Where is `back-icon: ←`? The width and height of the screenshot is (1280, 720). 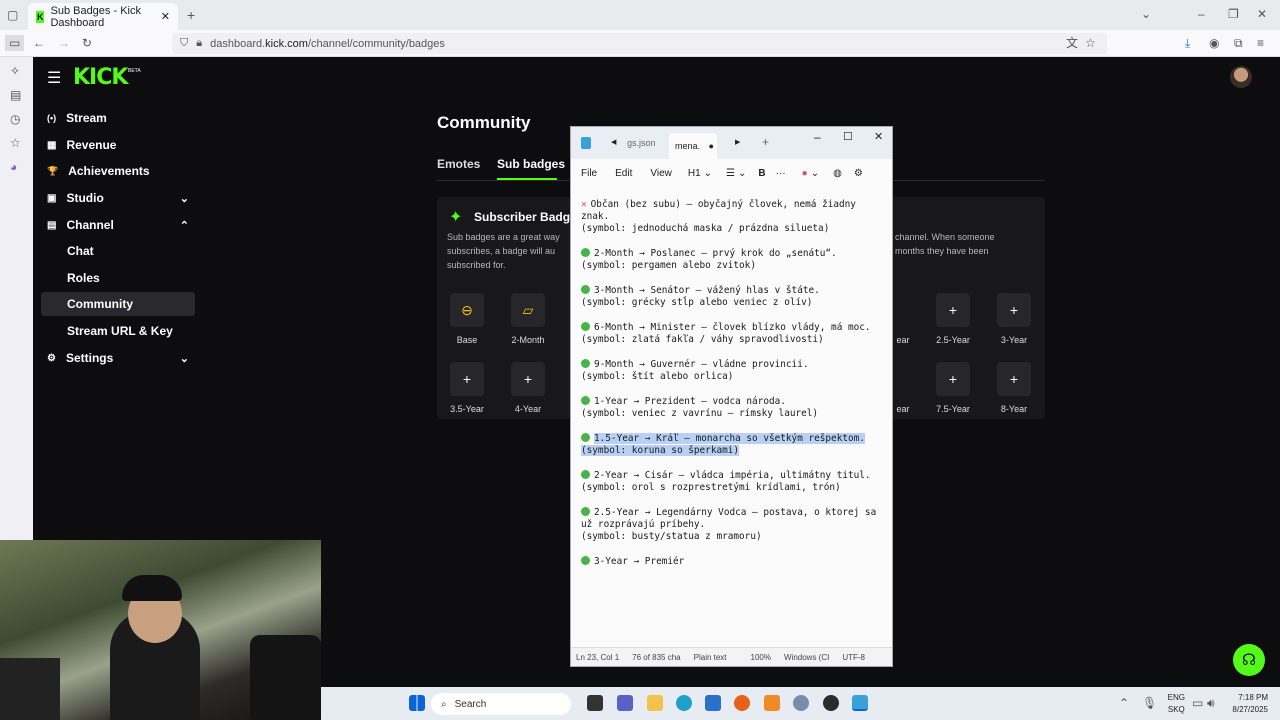 back-icon: ← is located at coordinates (39, 43).